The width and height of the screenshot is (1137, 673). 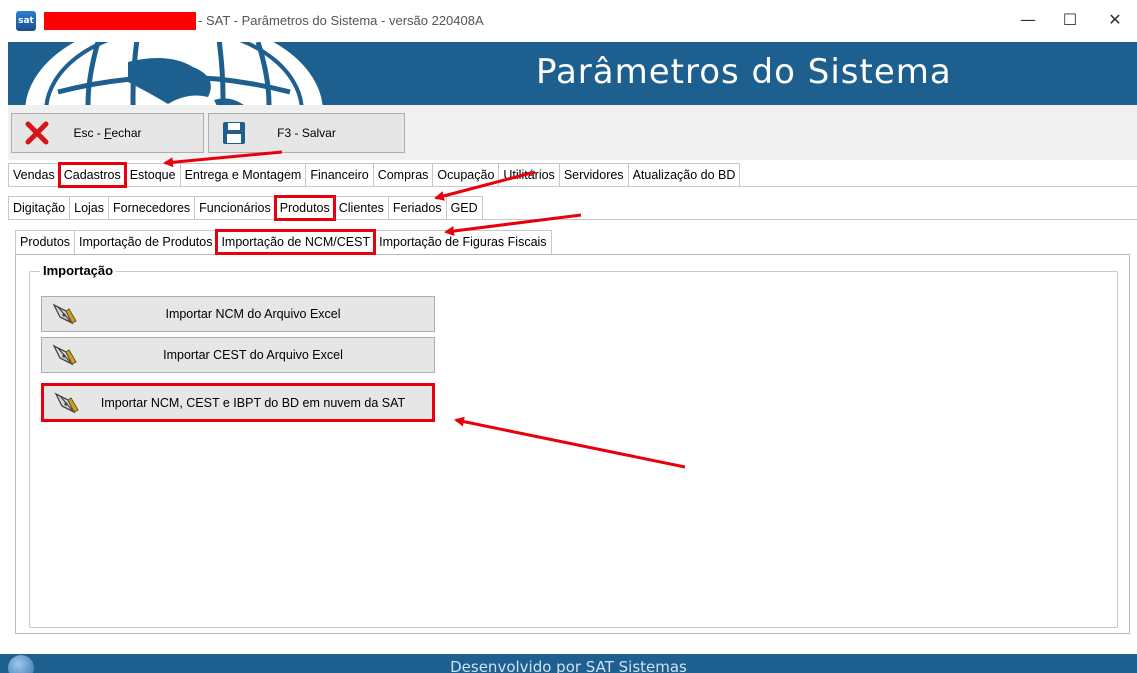 What do you see at coordinates (78, 270) in the screenshot?
I see `import-group-label: Importação` at bounding box center [78, 270].